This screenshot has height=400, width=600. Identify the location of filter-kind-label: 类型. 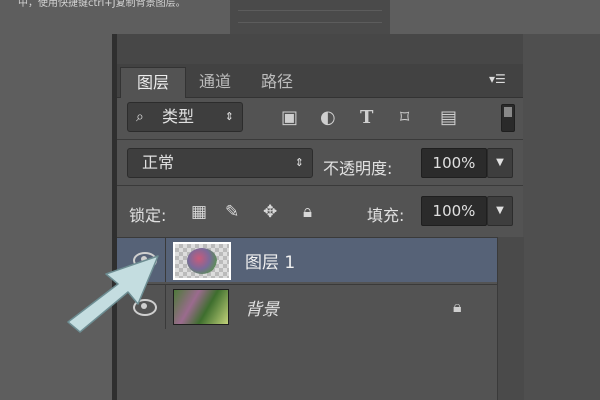
(178, 116).